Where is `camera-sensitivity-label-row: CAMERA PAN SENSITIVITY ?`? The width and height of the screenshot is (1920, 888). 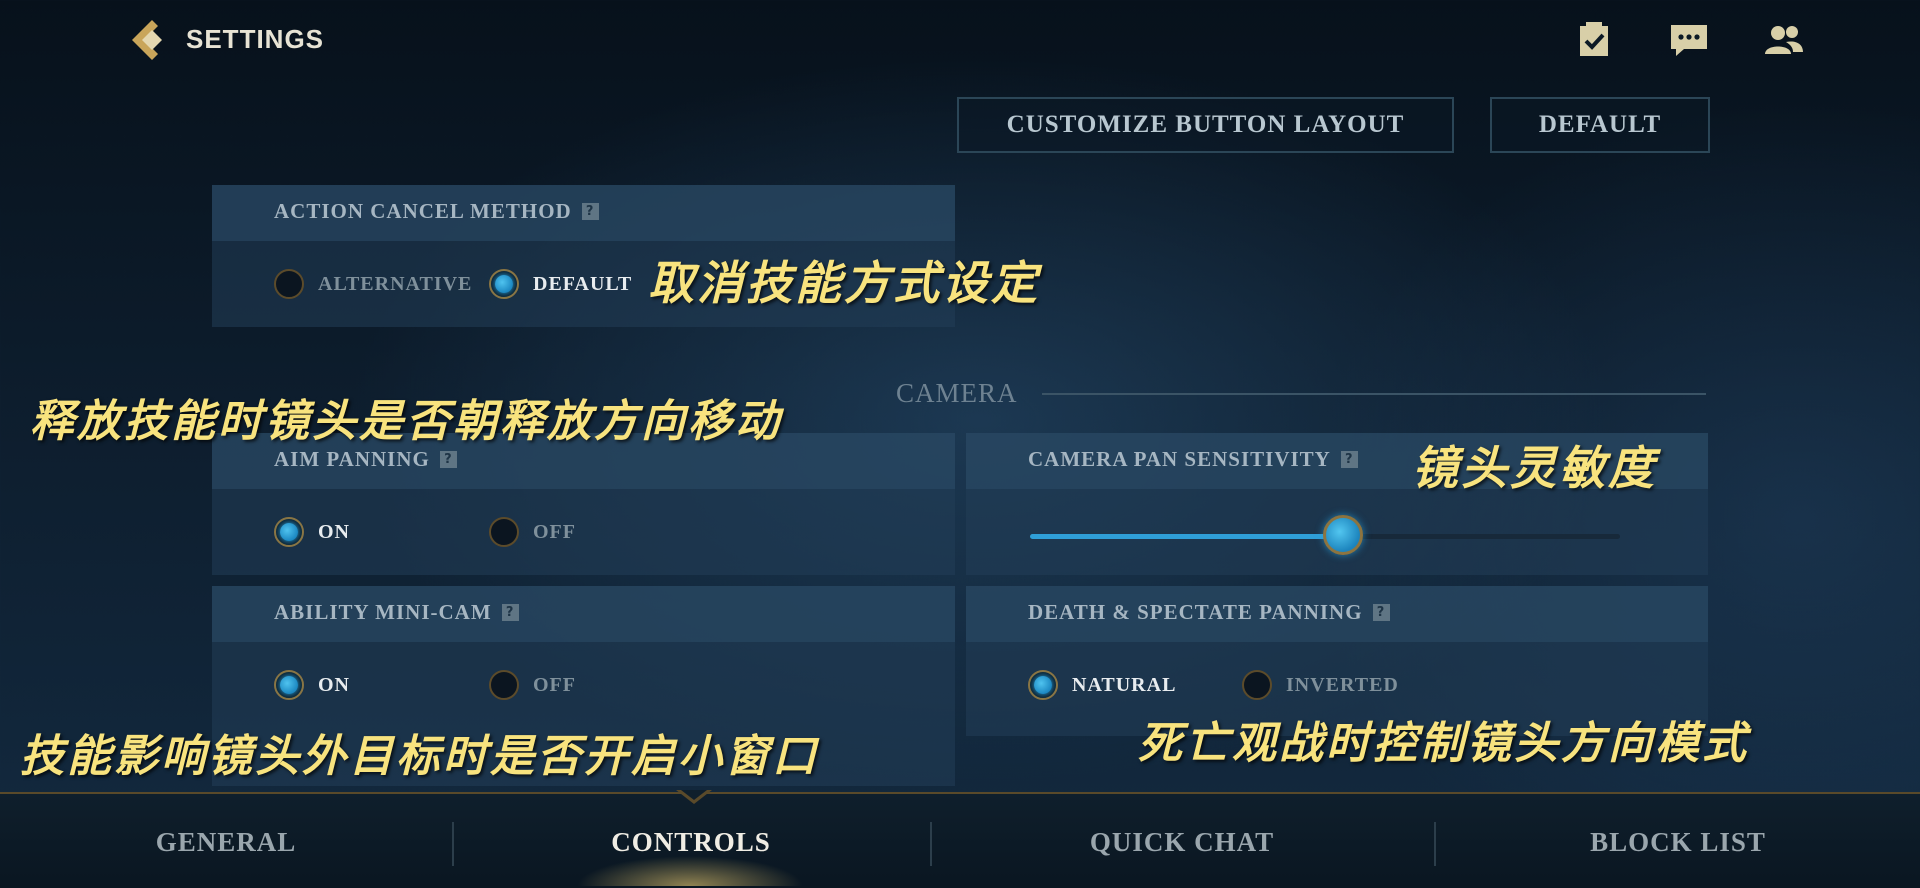
camera-sensitivity-label-row: CAMERA PAN SENSITIVITY ? is located at coordinates (1193, 459).